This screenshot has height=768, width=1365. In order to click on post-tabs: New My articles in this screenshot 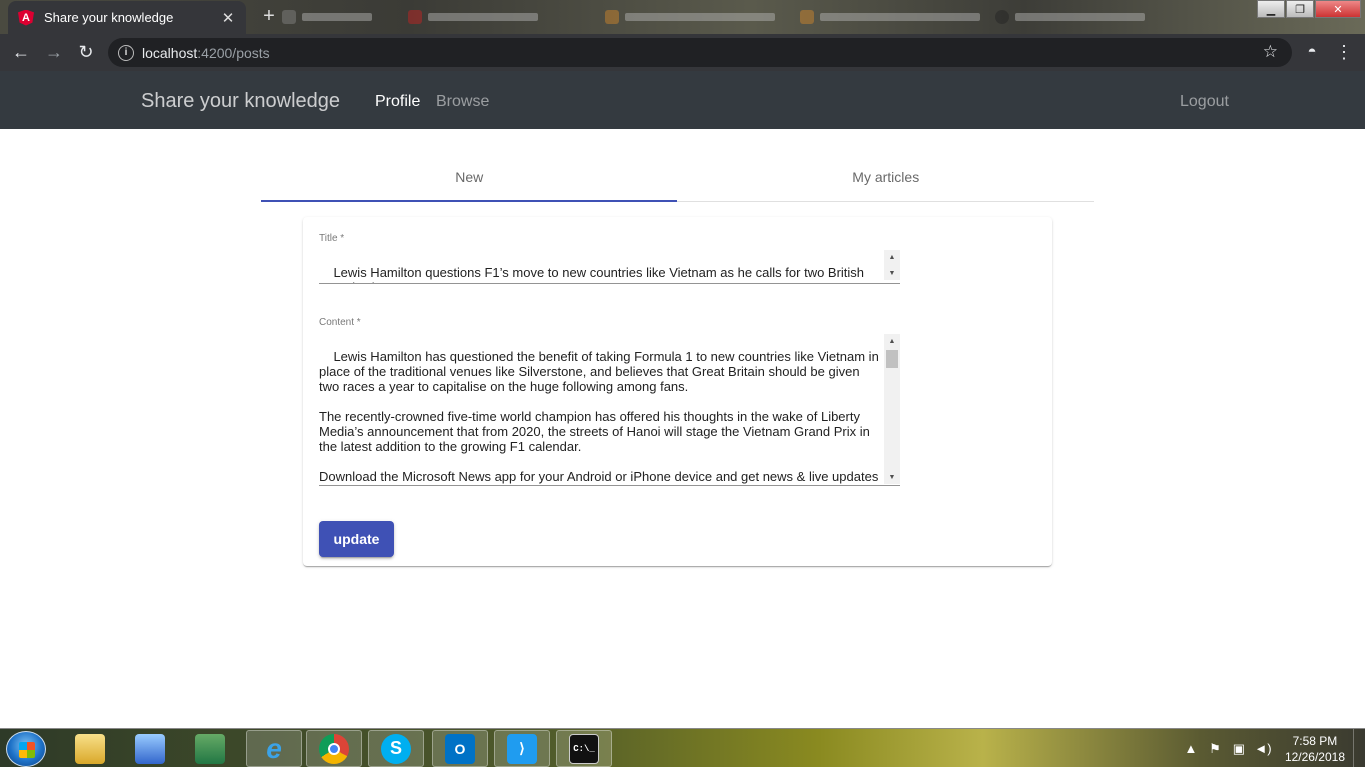, I will do `click(677, 177)`.